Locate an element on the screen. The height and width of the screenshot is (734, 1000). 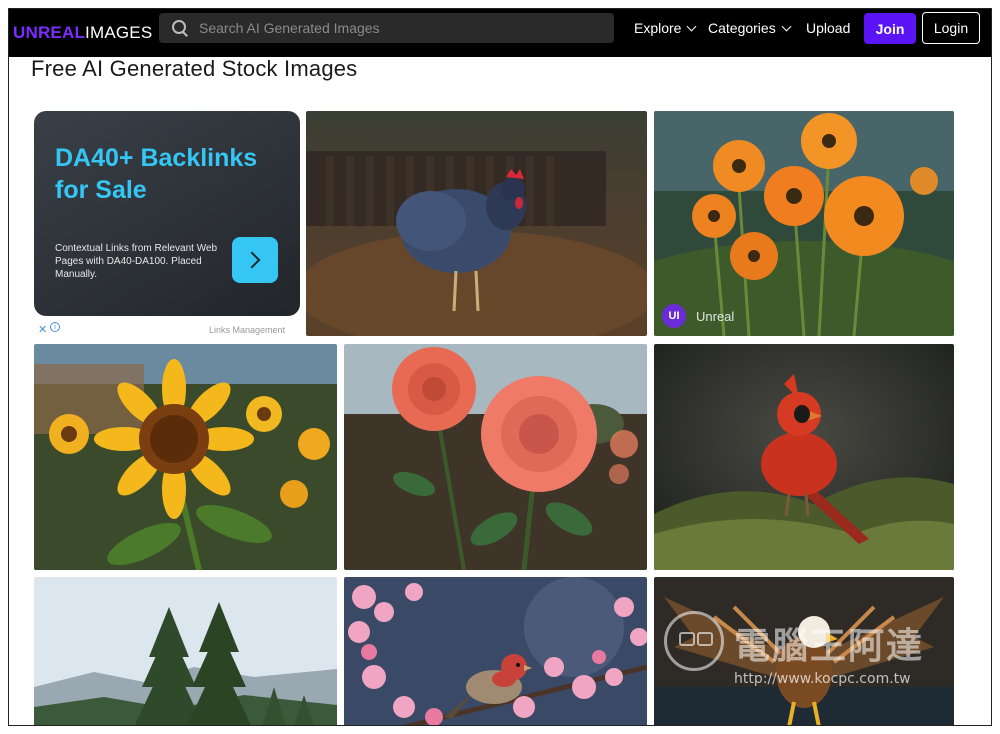
finch-blossom-image is located at coordinates (495, 651).